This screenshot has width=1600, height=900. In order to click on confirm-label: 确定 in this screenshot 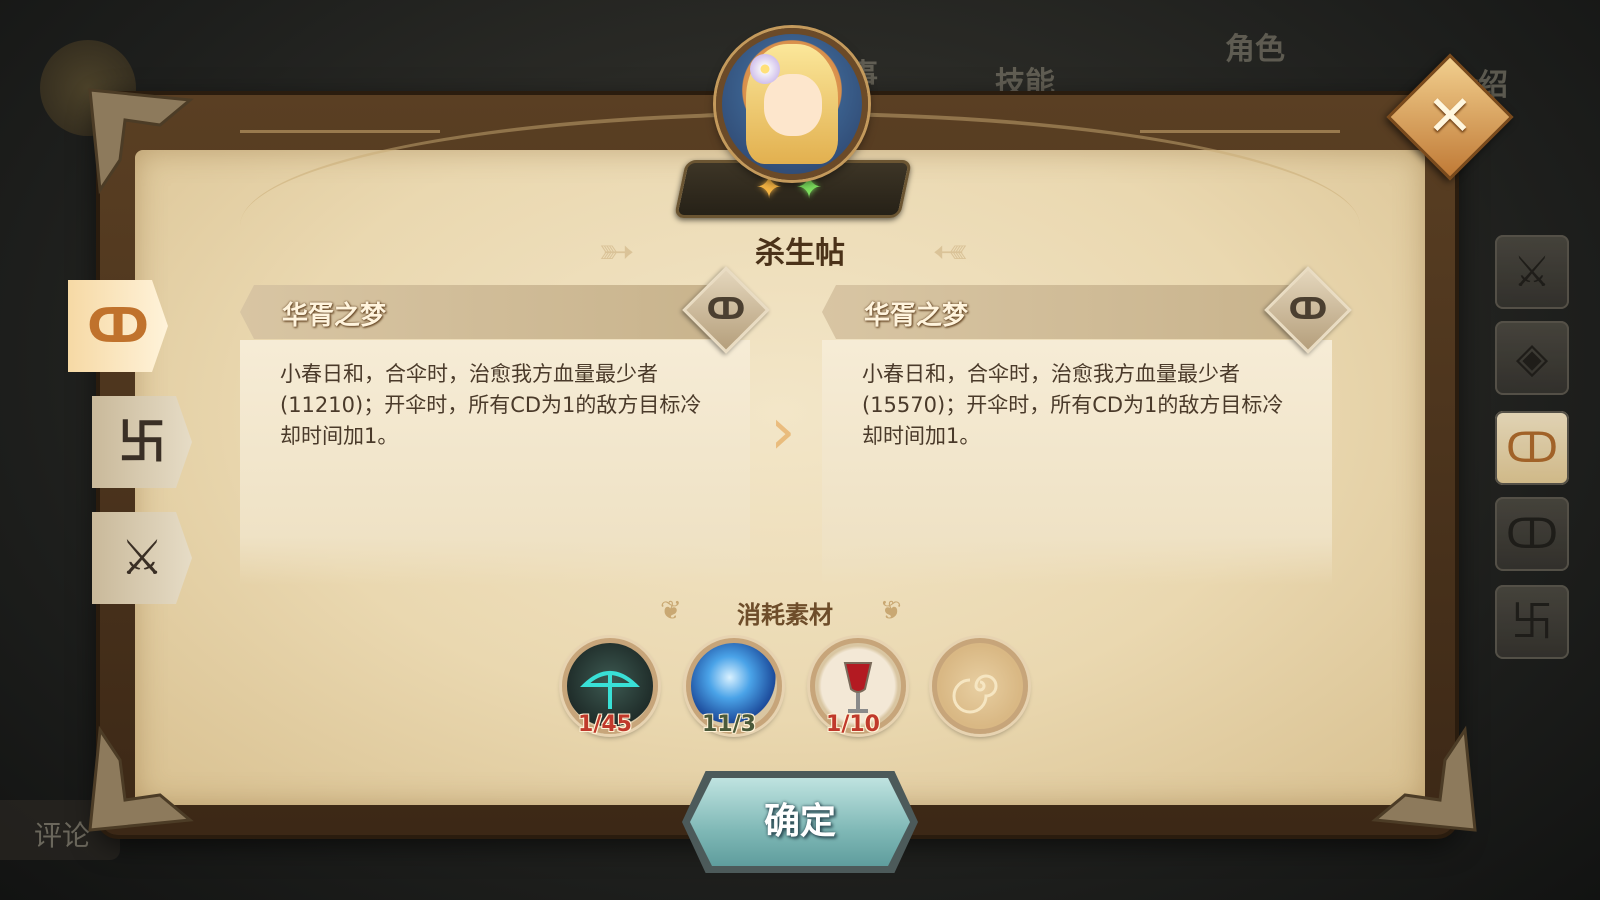, I will do `click(799, 821)`.